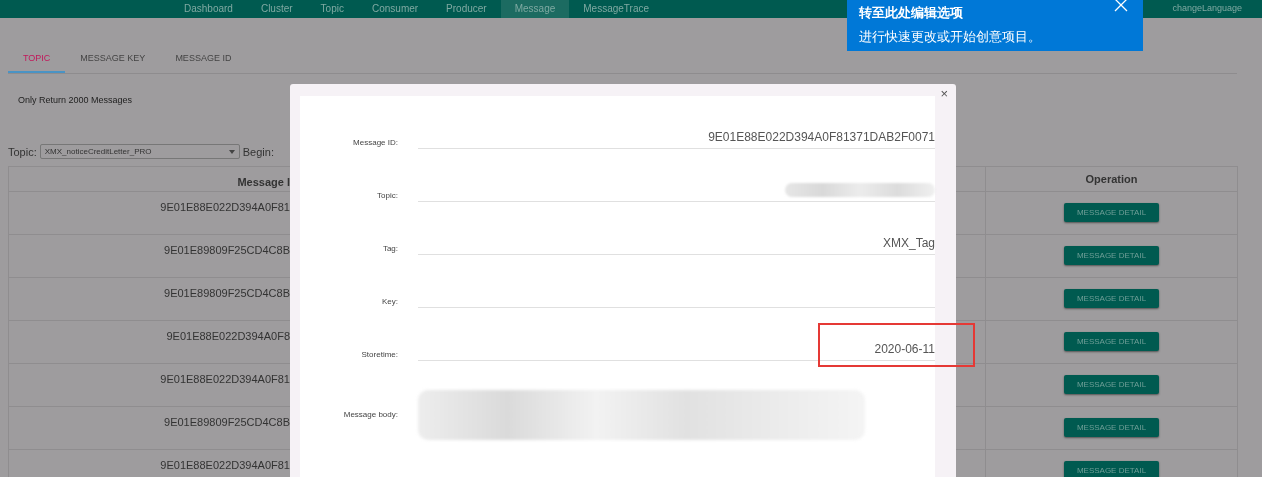 The width and height of the screenshot is (1262, 477). What do you see at coordinates (375, 143) in the screenshot?
I see `field-label: Message ID:` at bounding box center [375, 143].